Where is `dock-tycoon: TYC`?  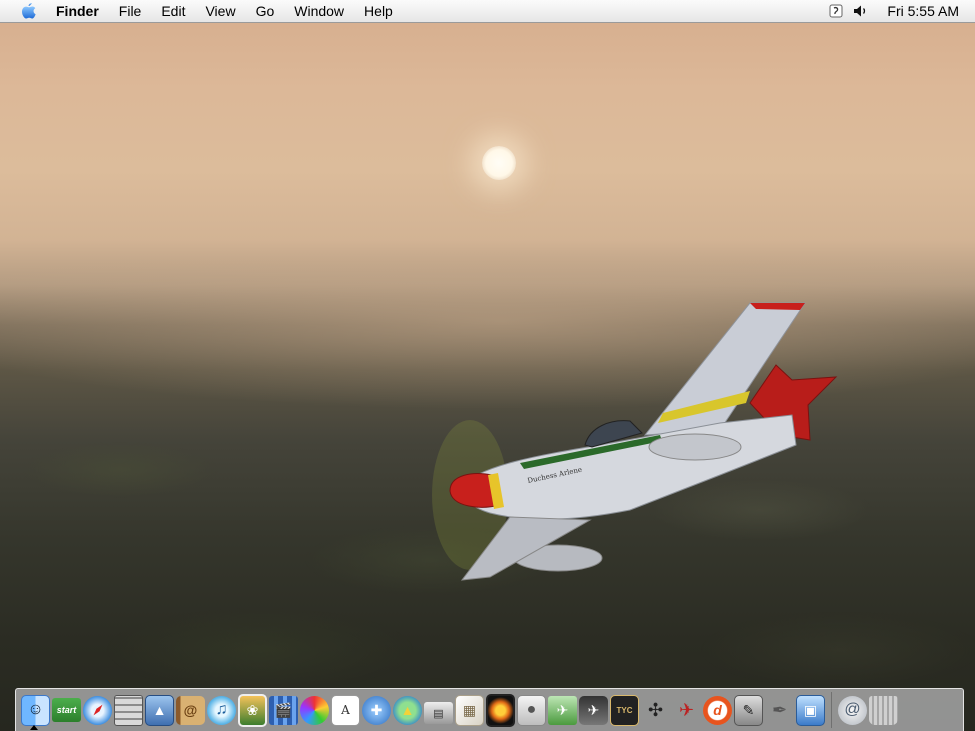 dock-tycoon: TYC is located at coordinates (624, 710).